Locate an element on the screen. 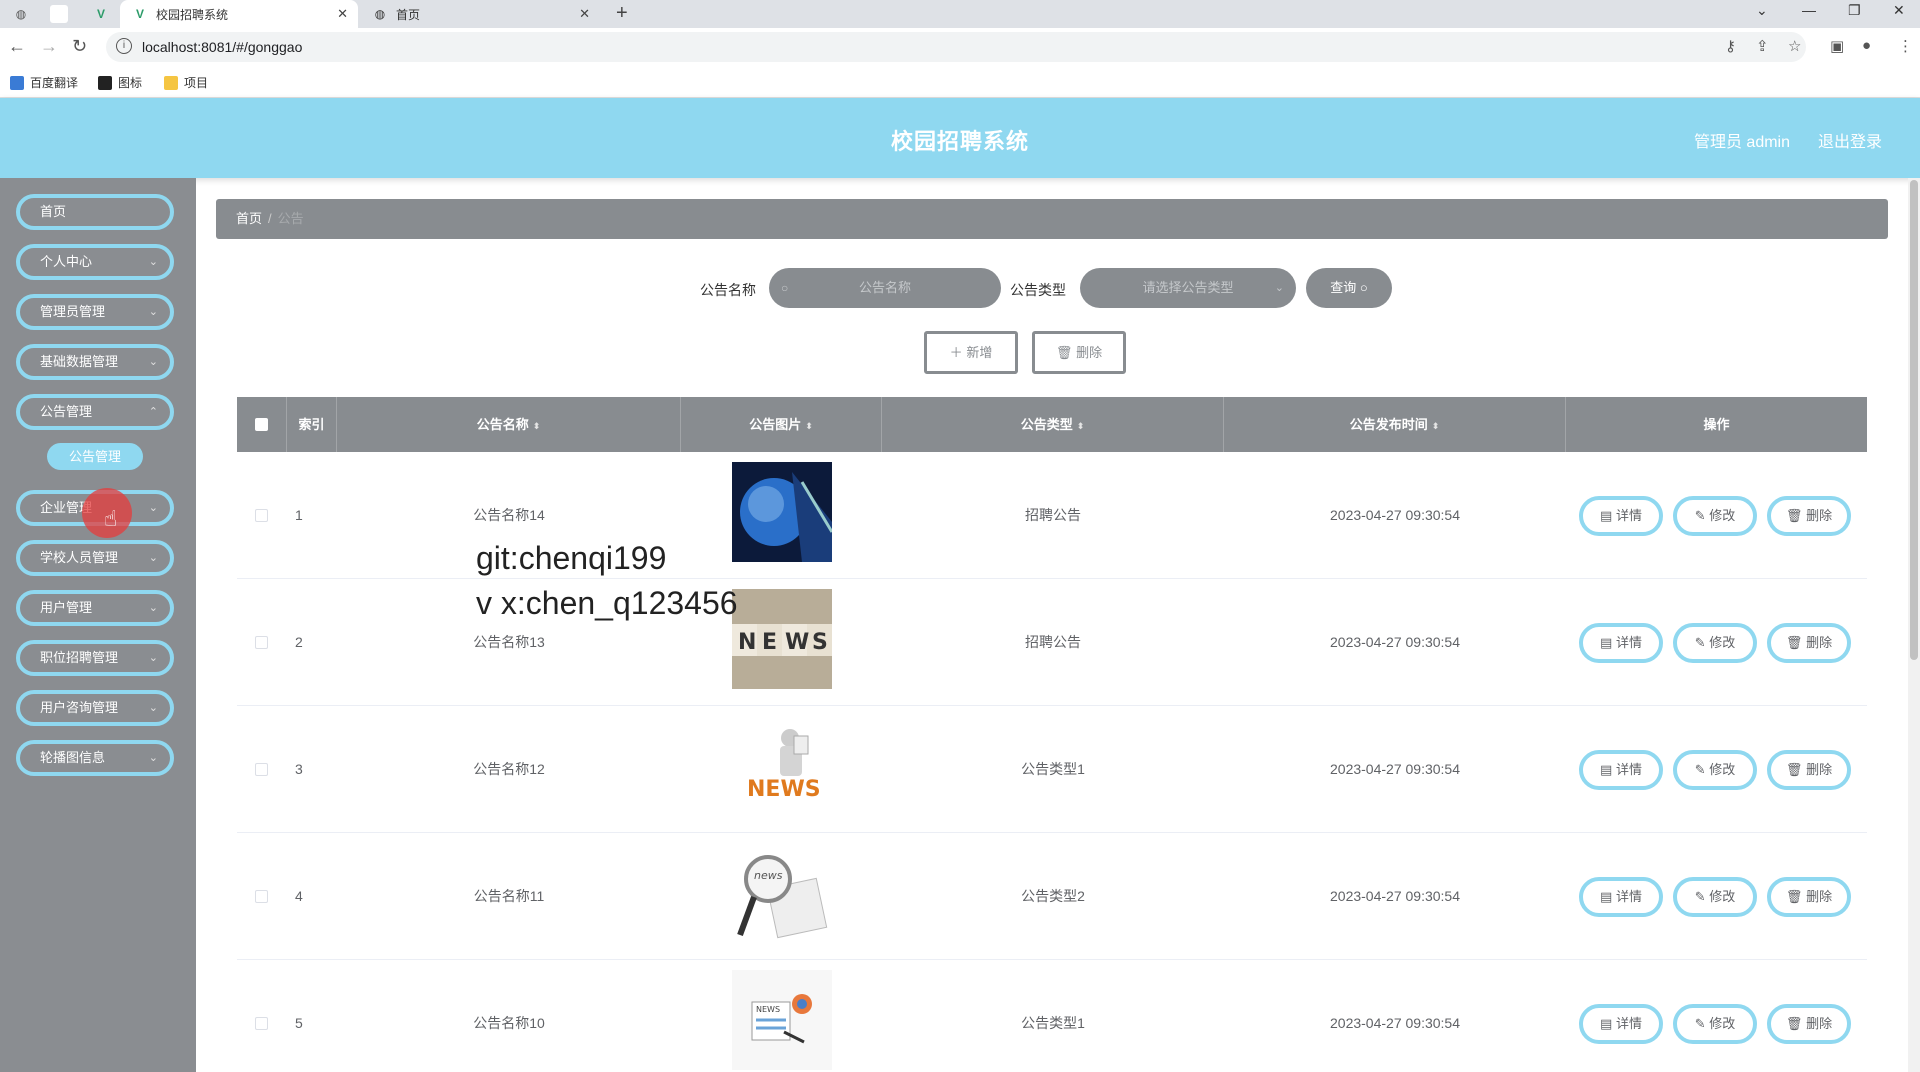 This screenshot has height=1072, width=1920. header-name: 公告名称 ⬍ is located at coordinates (509, 424).